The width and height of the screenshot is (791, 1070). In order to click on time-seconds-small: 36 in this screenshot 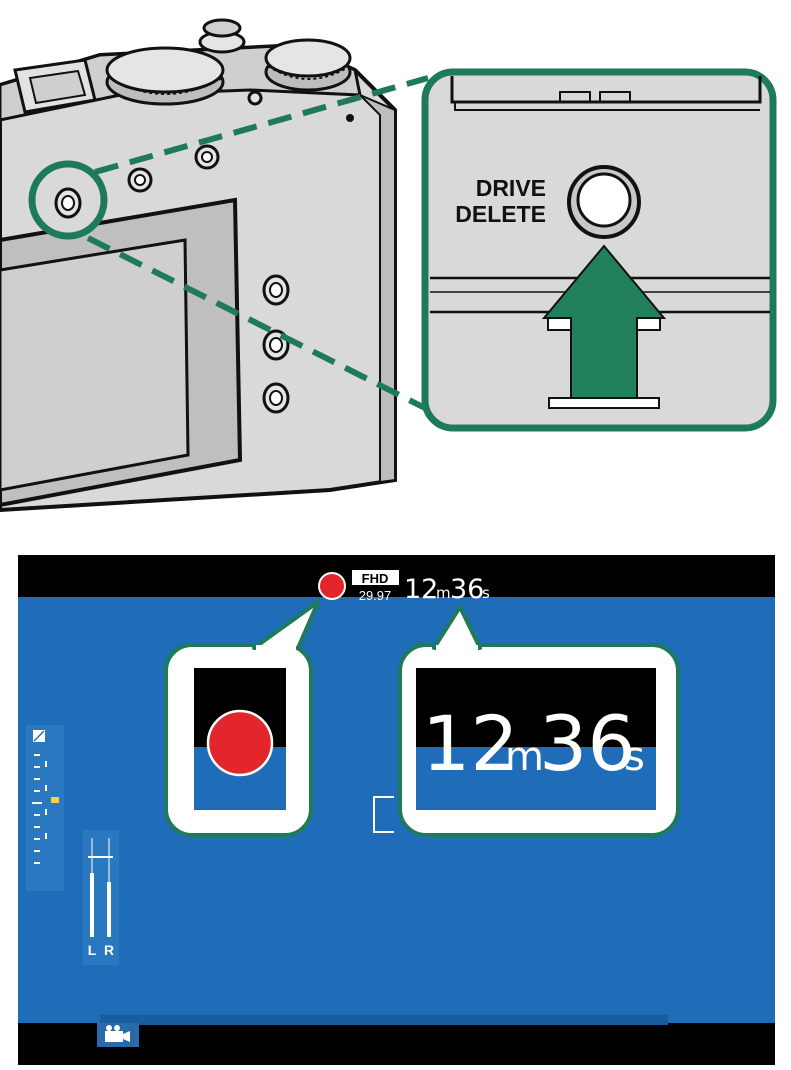, I will do `click(467, 589)`.